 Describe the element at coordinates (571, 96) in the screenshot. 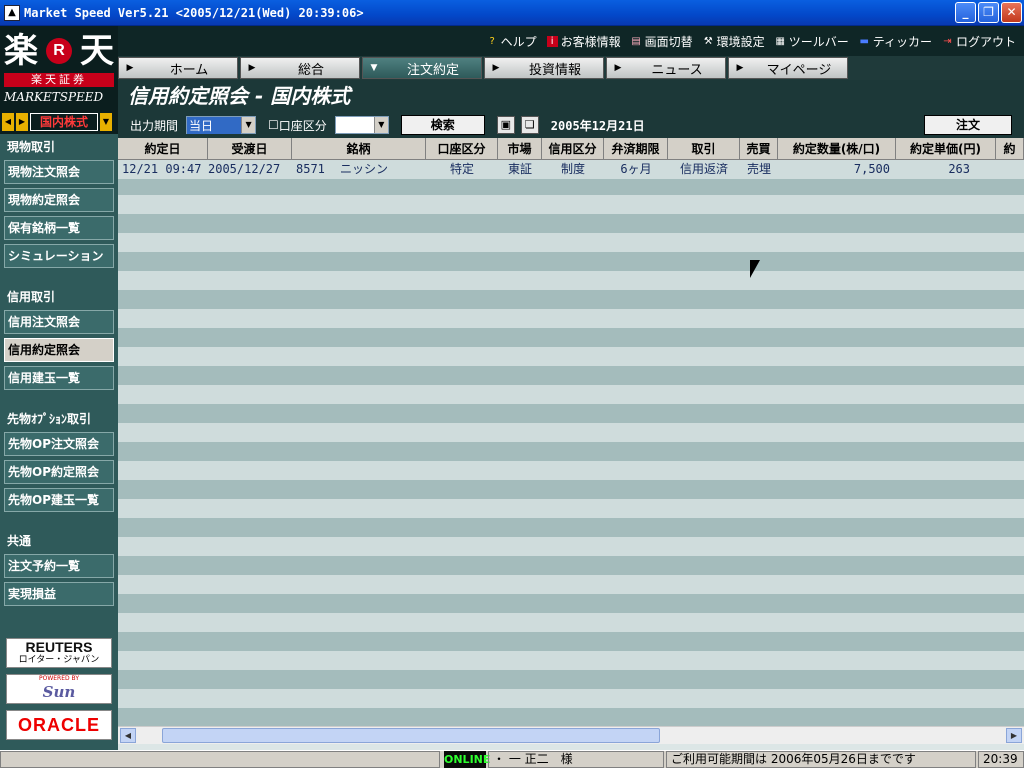

I see `page-title: 信用約定照会 - 国内株式` at that location.